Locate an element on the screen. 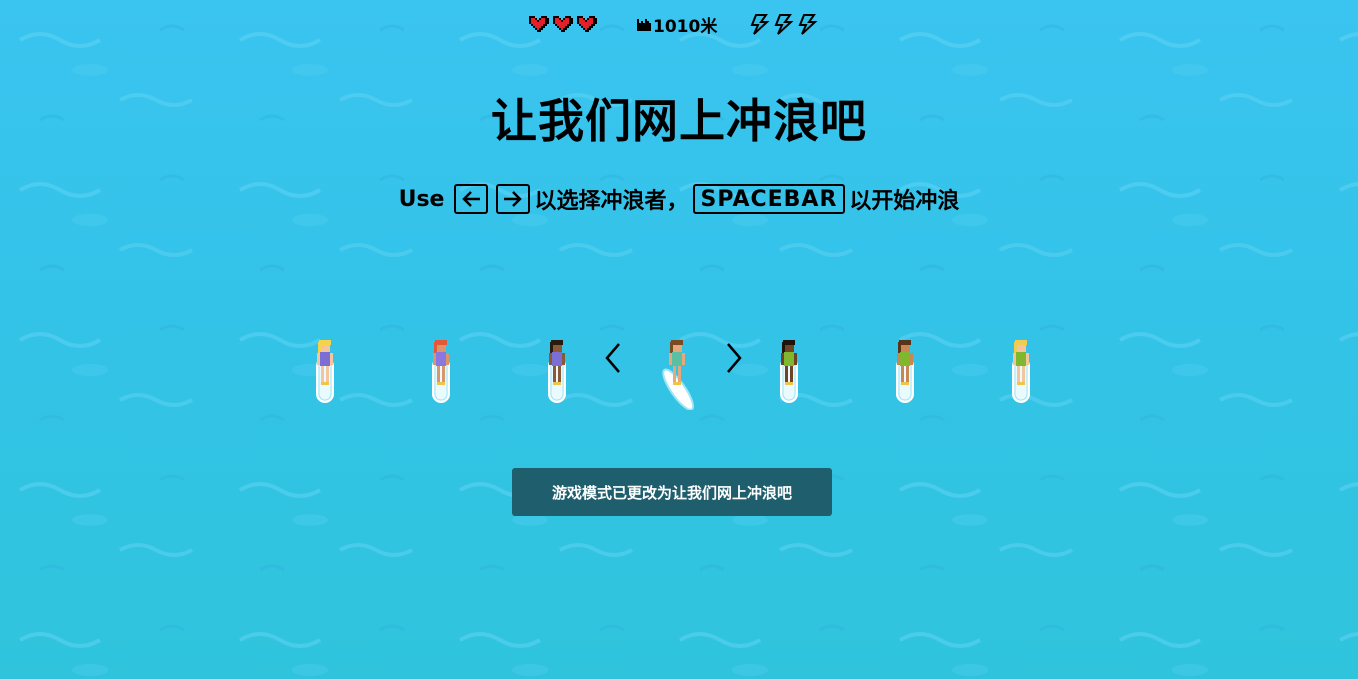 The height and width of the screenshot is (679, 1358). next-surfer-chevron-icon is located at coordinates (734, 358).